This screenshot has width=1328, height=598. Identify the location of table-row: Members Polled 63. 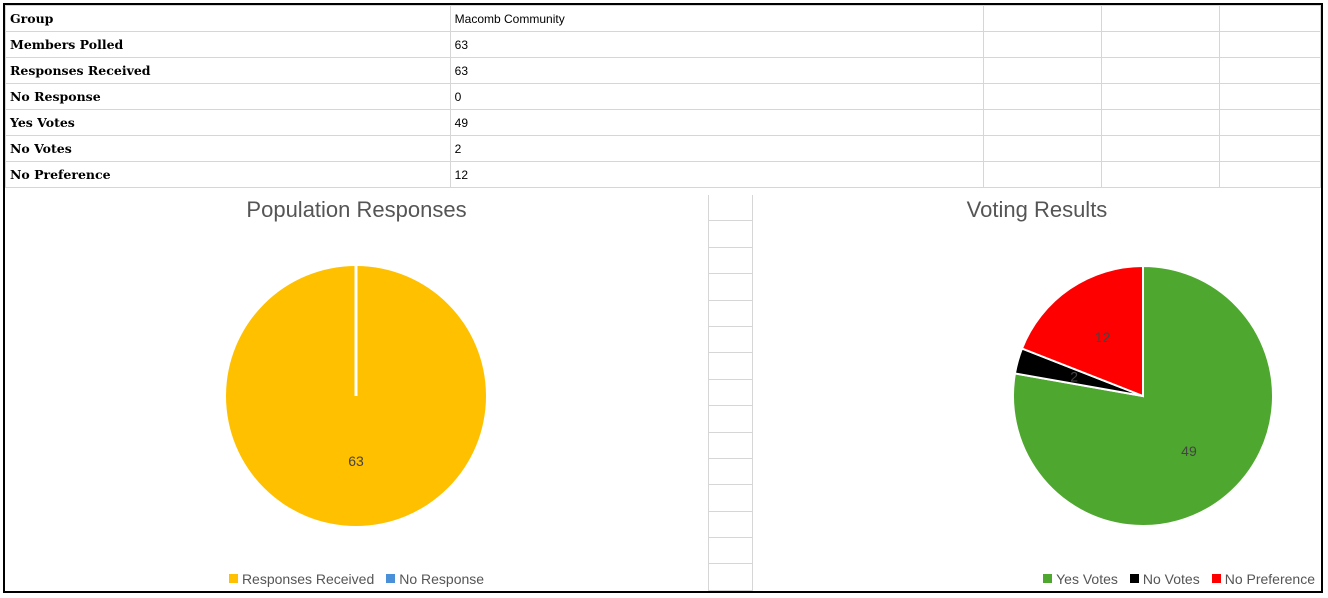
(663, 44).